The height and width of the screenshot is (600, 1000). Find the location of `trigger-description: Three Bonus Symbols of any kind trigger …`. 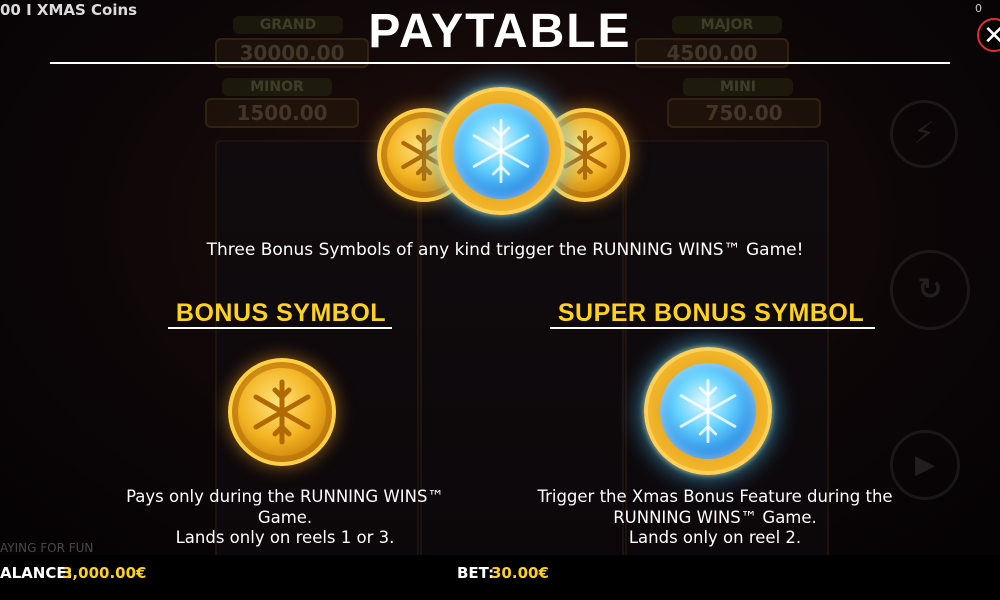

trigger-description: Three Bonus Symbols of any kind trigger … is located at coordinates (505, 250).